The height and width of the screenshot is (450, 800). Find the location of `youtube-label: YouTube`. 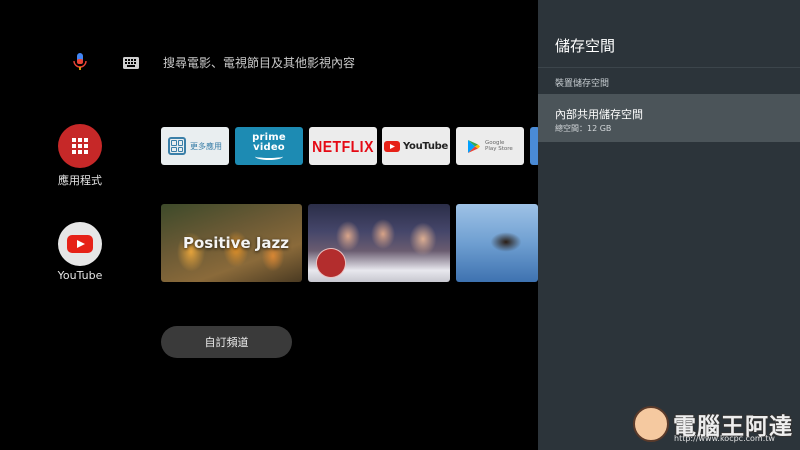

youtube-label: YouTube is located at coordinates (80, 275).